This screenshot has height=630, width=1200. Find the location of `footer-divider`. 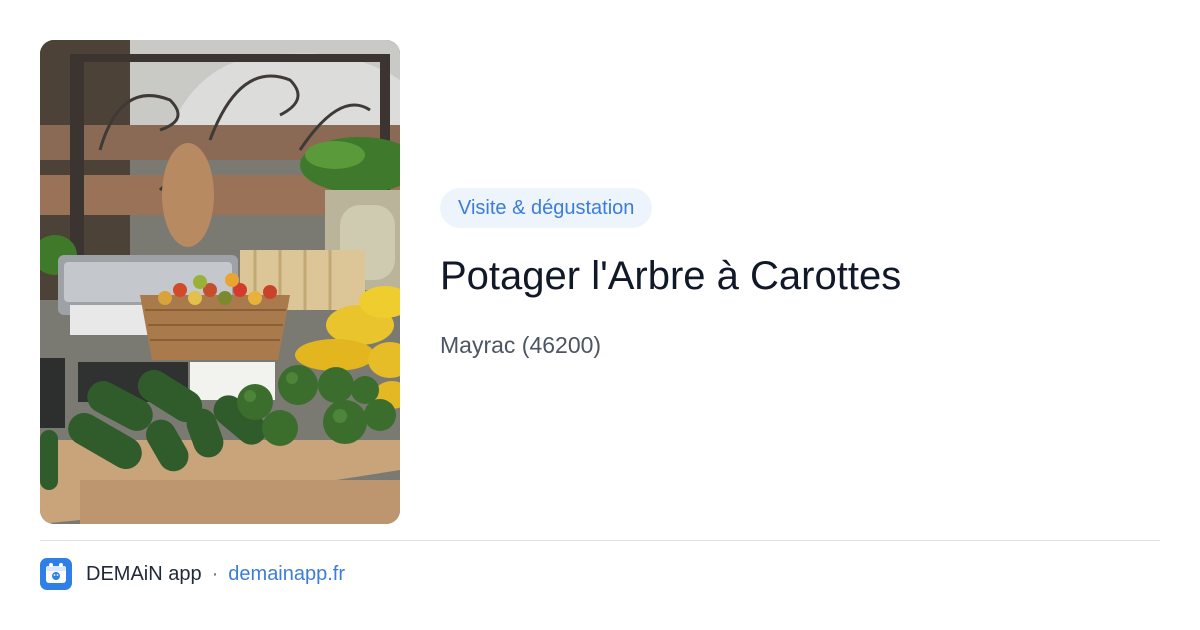

footer-divider is located at coordinates (600, 540).